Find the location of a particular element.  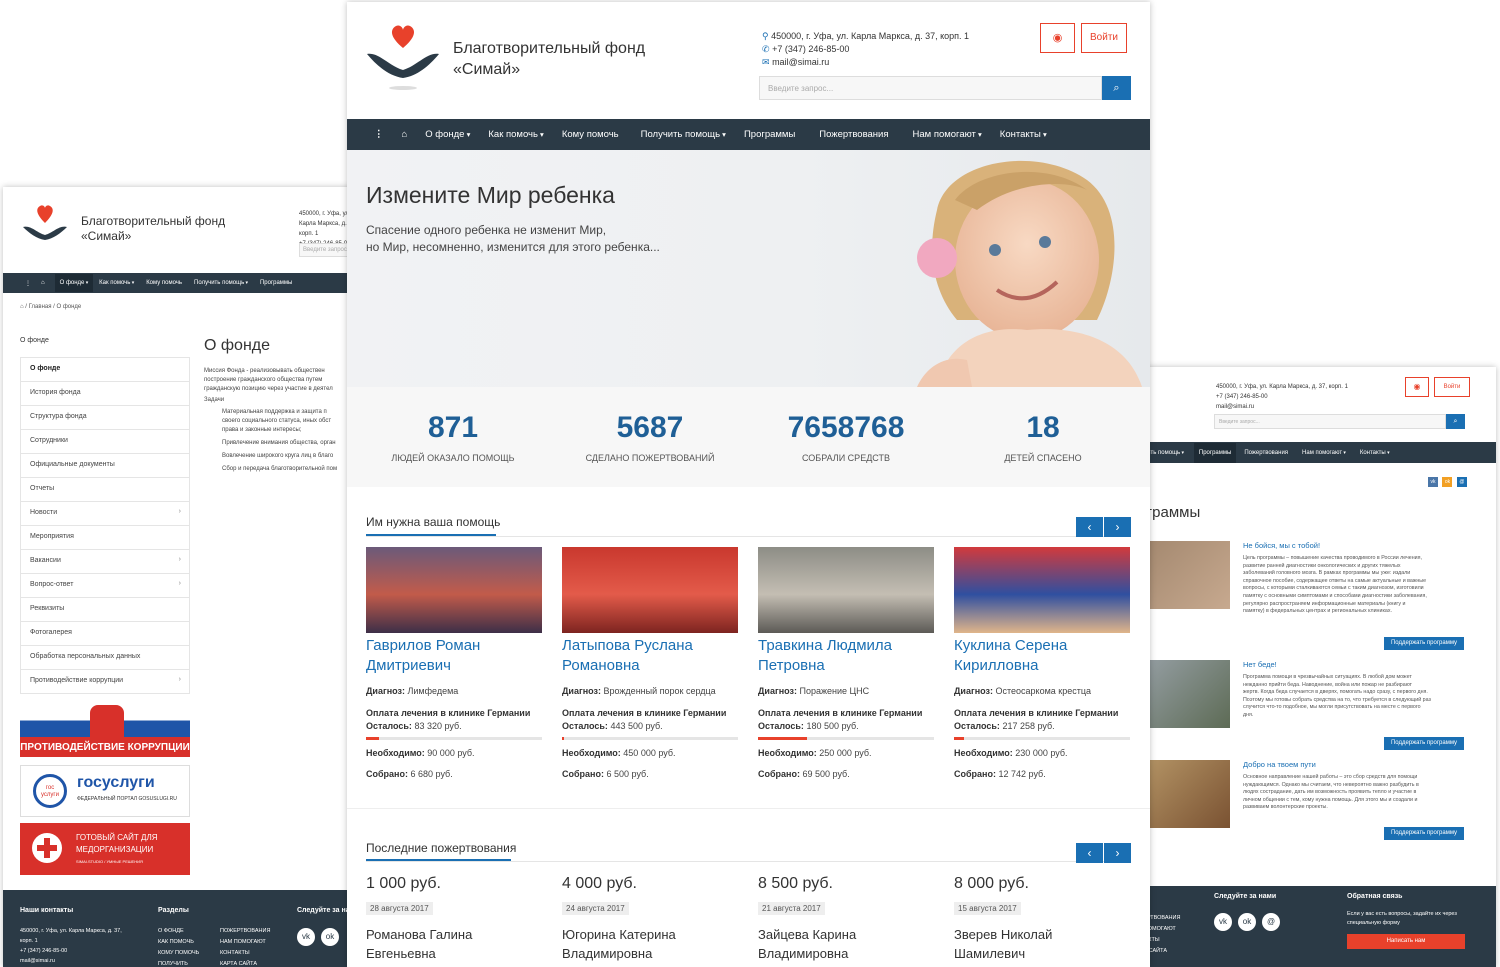

anticorruption-banner: ПРОТИВОДЕЙСТВИЕ КОРРУПЦИИ is located at coordinates (105, 731).